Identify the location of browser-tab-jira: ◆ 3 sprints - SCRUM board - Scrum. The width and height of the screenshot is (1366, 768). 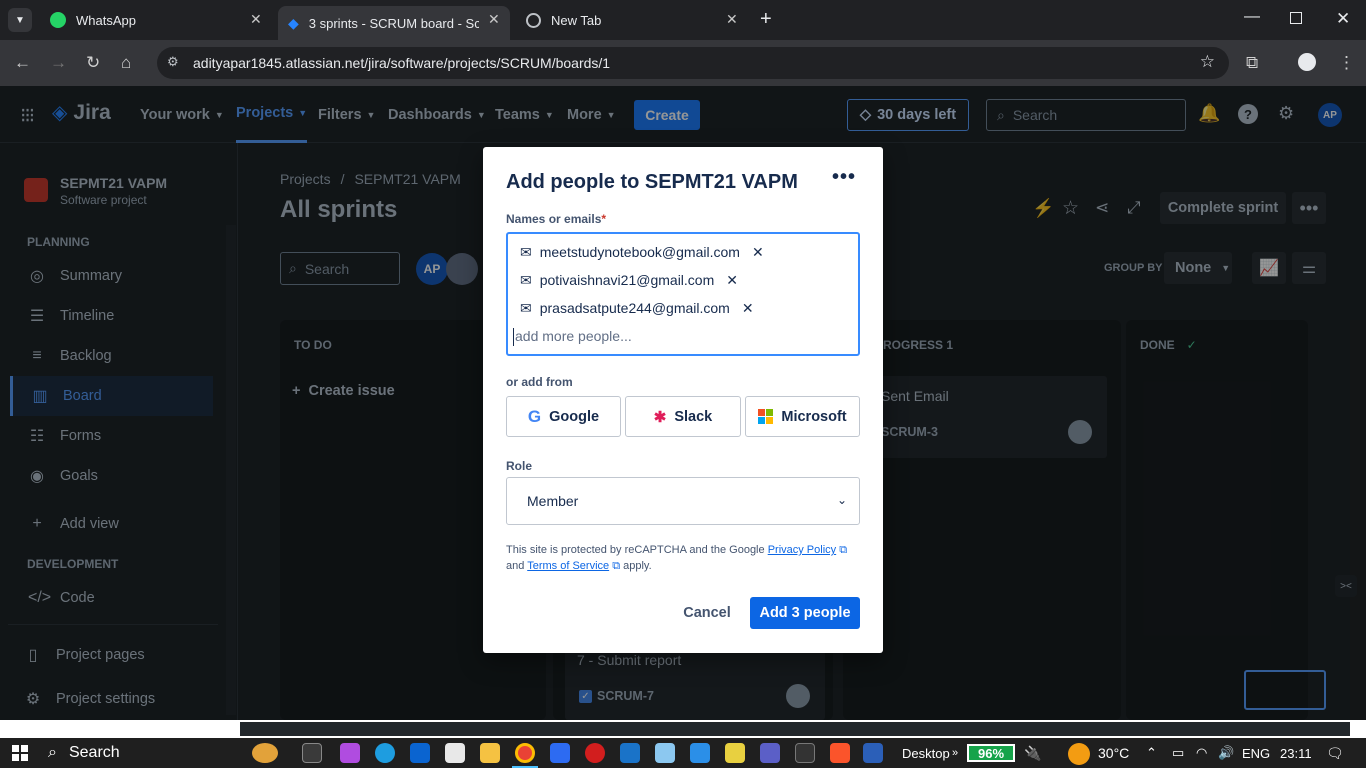
(394, 23).